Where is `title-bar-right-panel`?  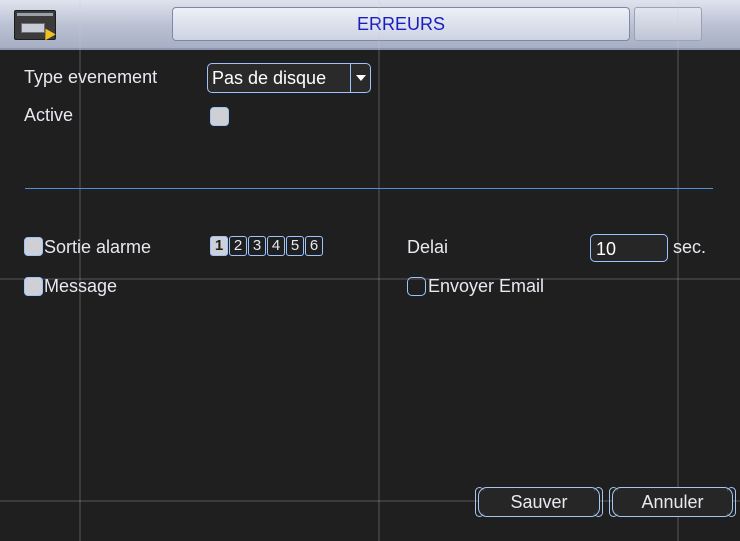 title-bar-right-panel is located at coordinates (668, 24).